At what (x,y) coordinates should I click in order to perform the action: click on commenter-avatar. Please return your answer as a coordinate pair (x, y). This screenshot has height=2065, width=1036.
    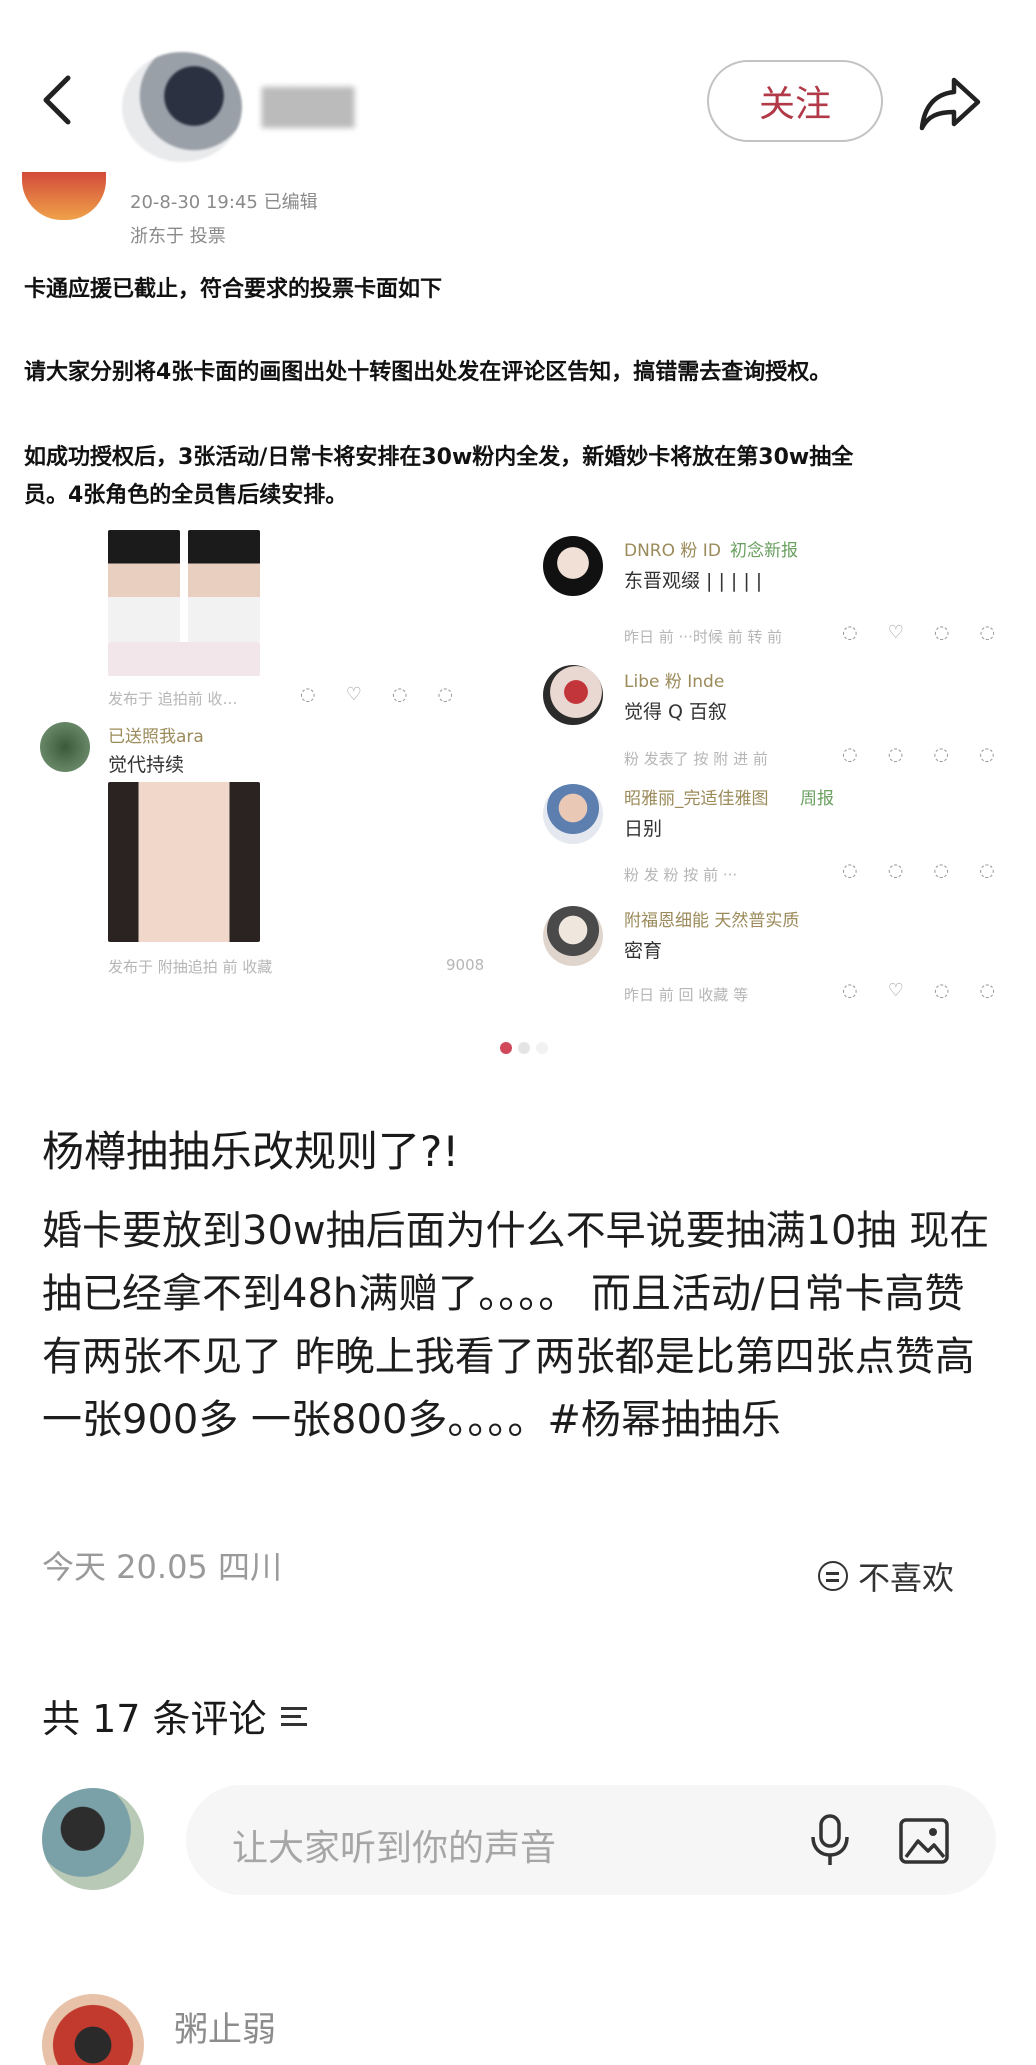
    Looking at the image, I should click on (93, 2029).